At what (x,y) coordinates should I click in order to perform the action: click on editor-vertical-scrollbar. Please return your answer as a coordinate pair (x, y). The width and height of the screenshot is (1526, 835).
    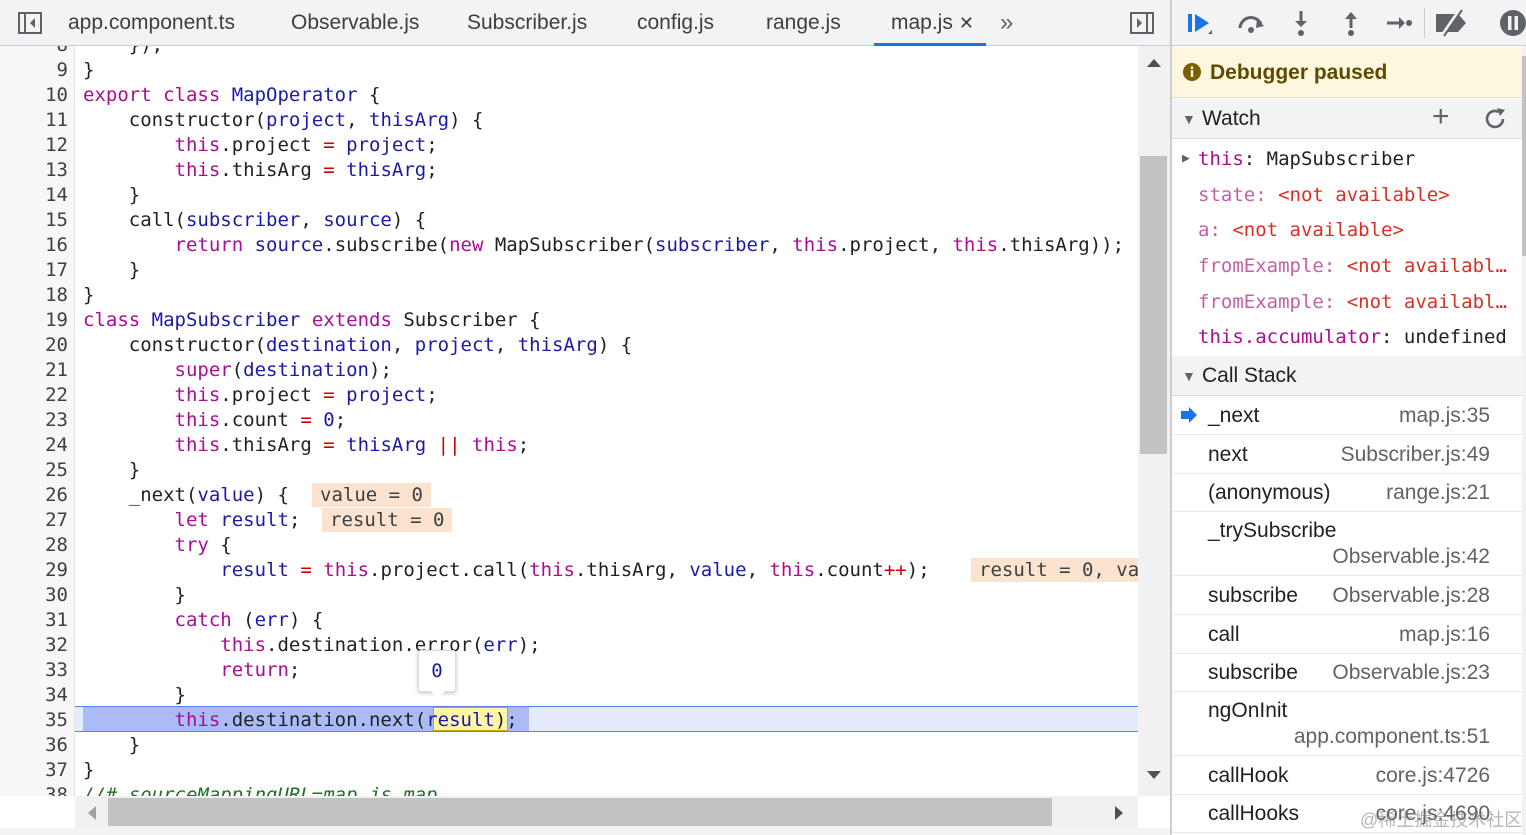
    Looking at the image, I should click on (1154, 421).